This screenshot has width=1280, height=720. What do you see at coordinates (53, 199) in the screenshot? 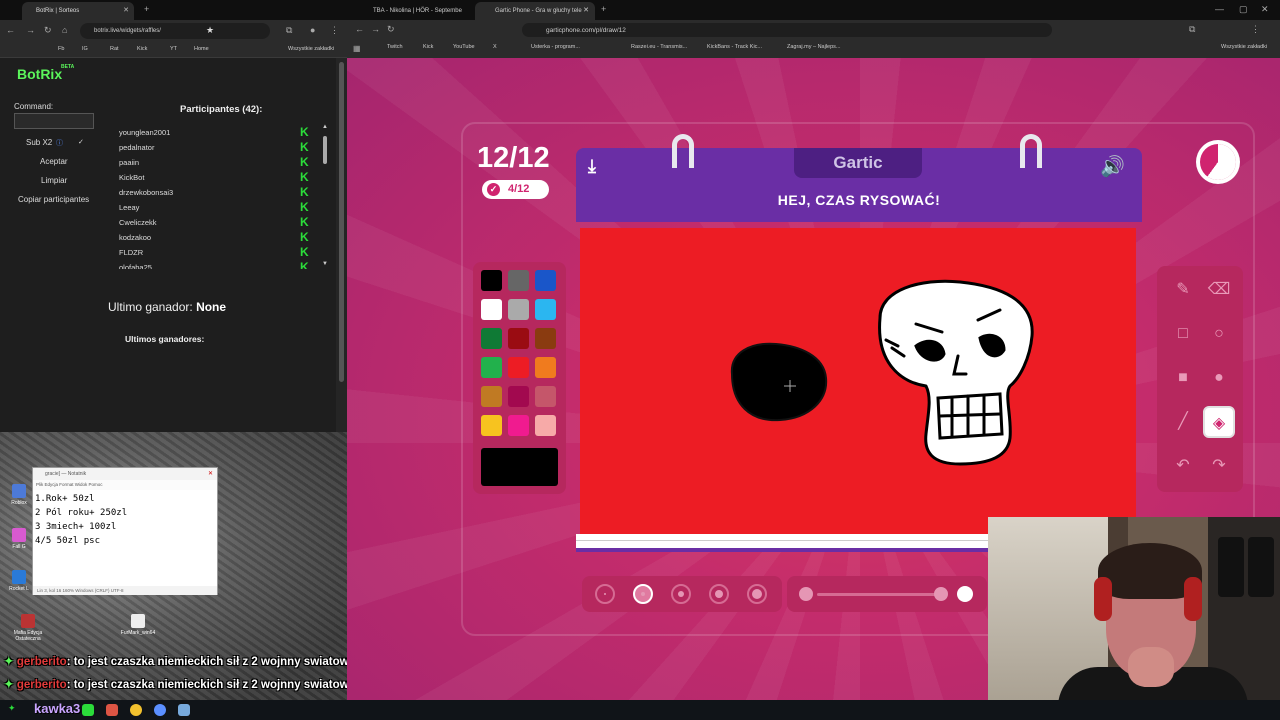
I see `copy-participants-button: Copiar participantes` at bounding box center [53, 199].